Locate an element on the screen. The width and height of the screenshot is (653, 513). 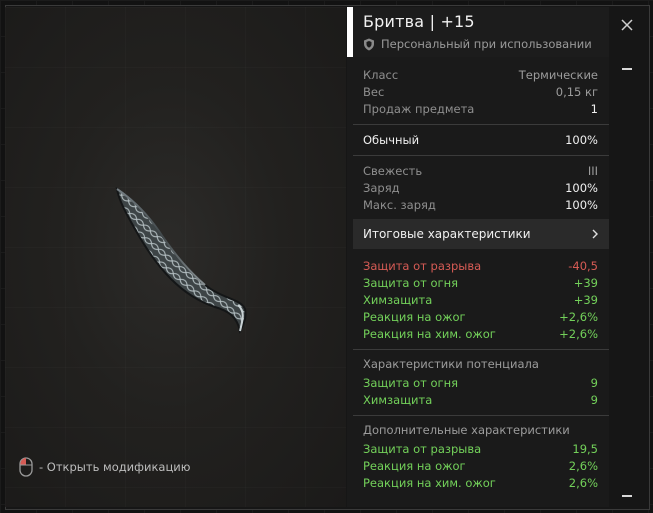
additional-stat-row: Реакция на ожог 2,6% is located at coordinates (480, 466).